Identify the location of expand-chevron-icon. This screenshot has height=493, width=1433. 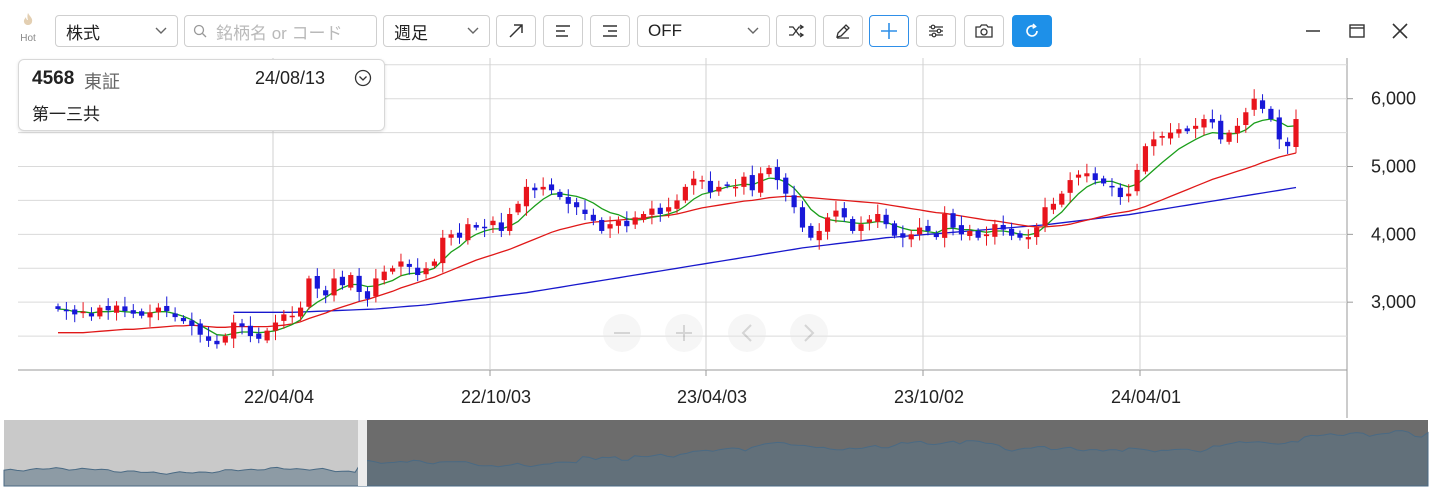
(363, 78).